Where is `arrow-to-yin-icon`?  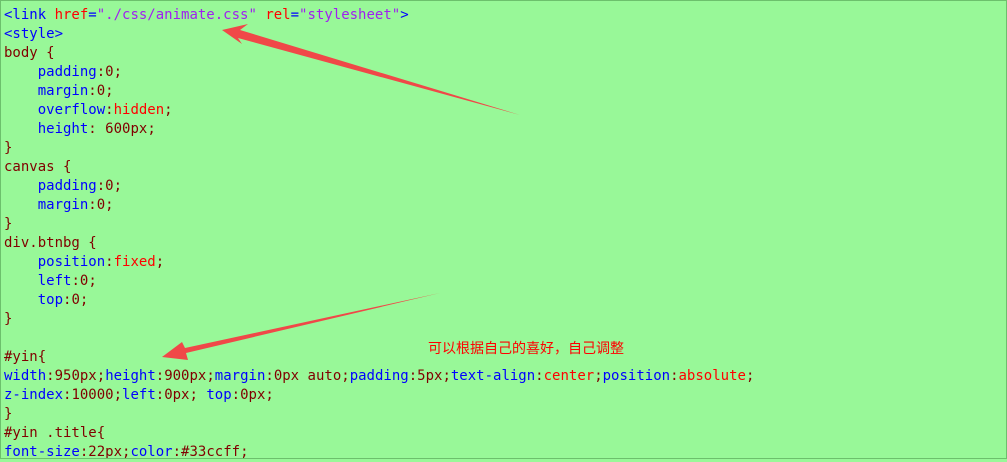 arrow-to-yin-icon is located at coordinates (301, 326).